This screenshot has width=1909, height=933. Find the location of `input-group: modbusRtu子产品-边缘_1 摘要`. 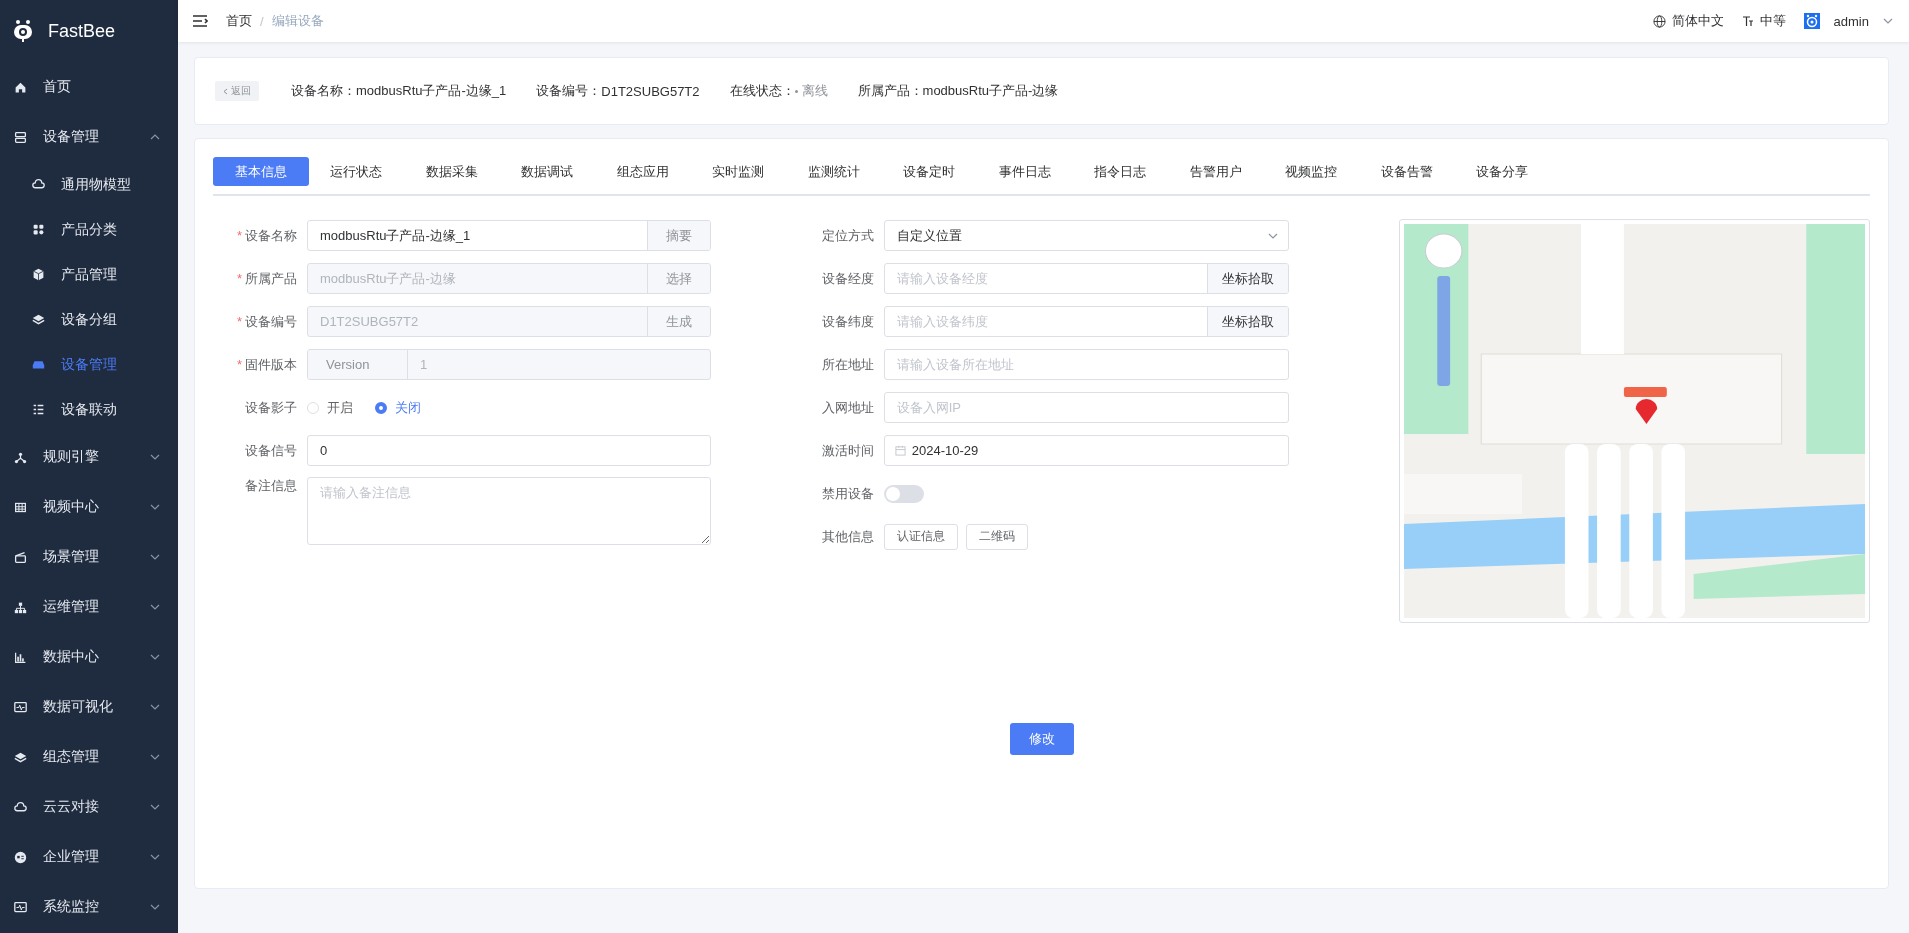

input-group: modbusRtu子产品-边缘_1 摘要 is located at coordinates (509, 235).